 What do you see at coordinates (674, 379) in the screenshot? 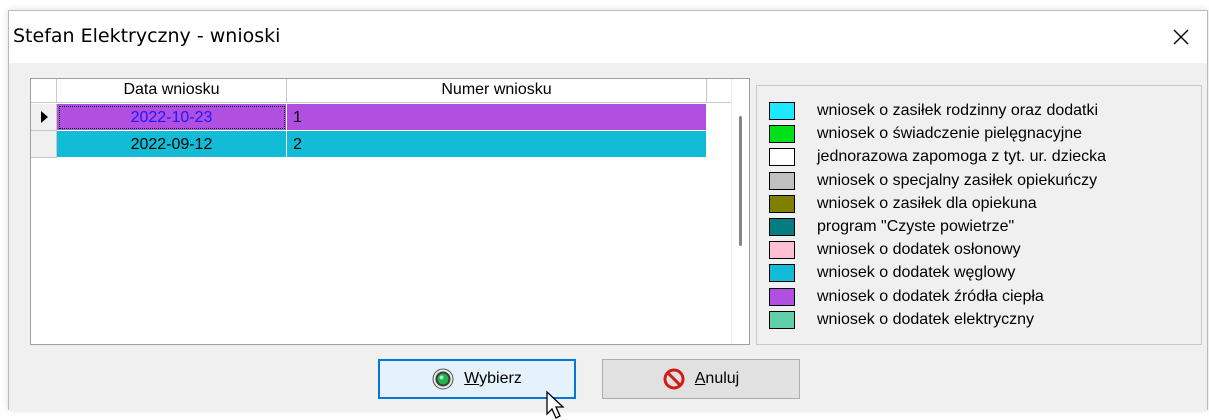
I see `no-entry-icon` at bounding box center [674, 379].